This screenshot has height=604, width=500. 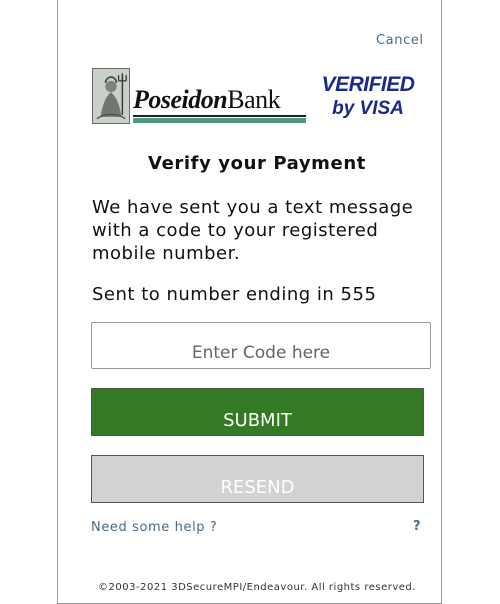 What do you see at coordinates (261, 345) in the screenshot?
I see `code-input` at bounding box center [261, 345].